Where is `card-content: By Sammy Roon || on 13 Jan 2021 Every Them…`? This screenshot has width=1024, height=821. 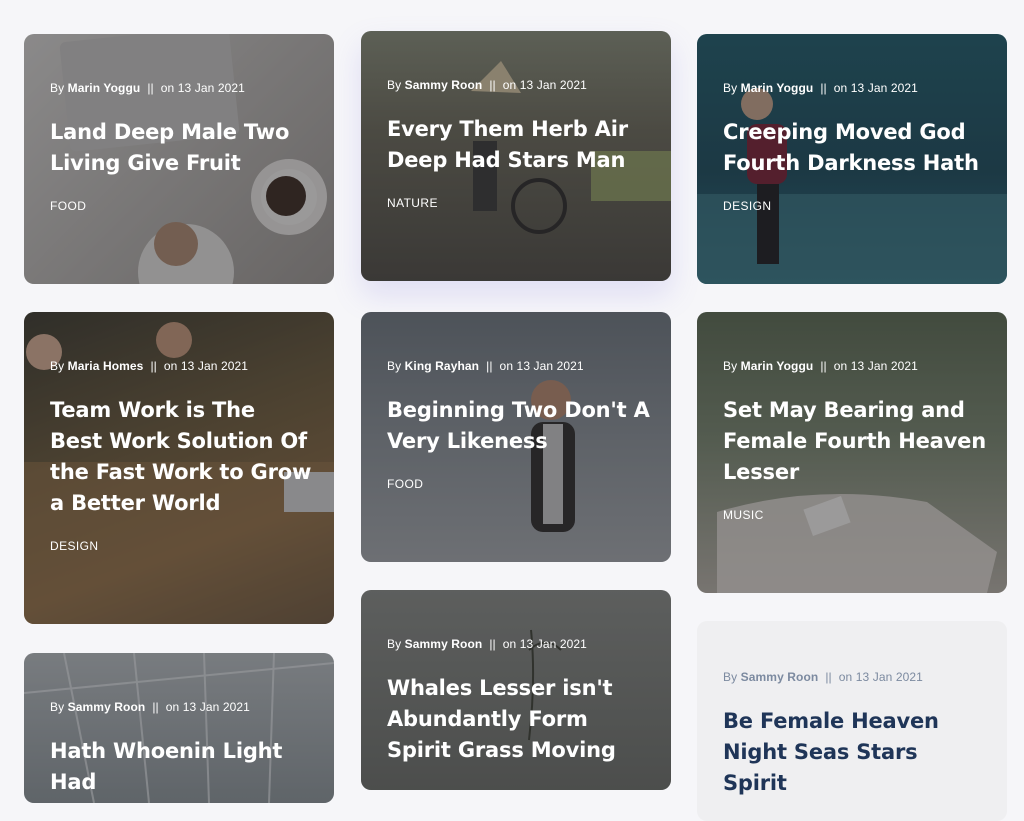
card-content: By Sammy Roon || on 13 Jan 2021 Every Them… is located at coordinates (519, 144).